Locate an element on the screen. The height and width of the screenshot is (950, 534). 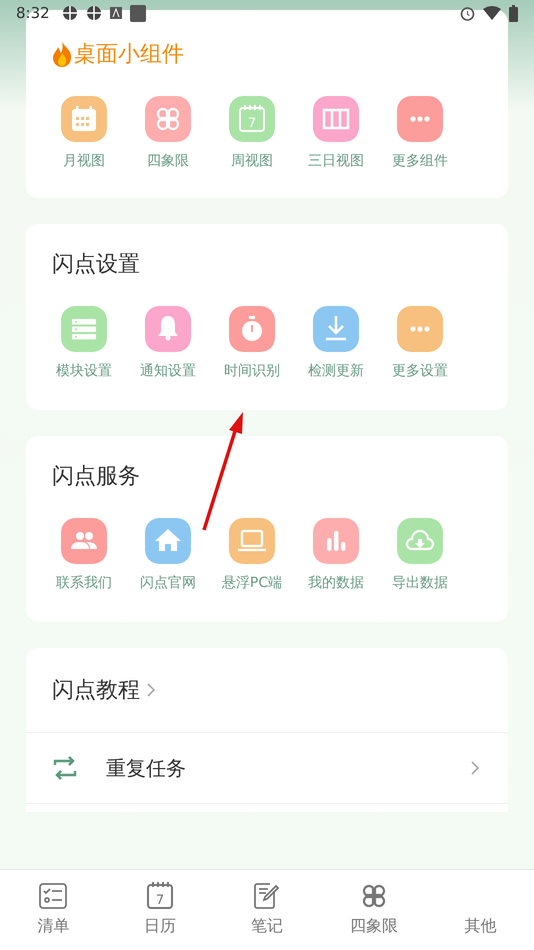
shortcut-item: 联系我们 is located at coordinates (84, 555).